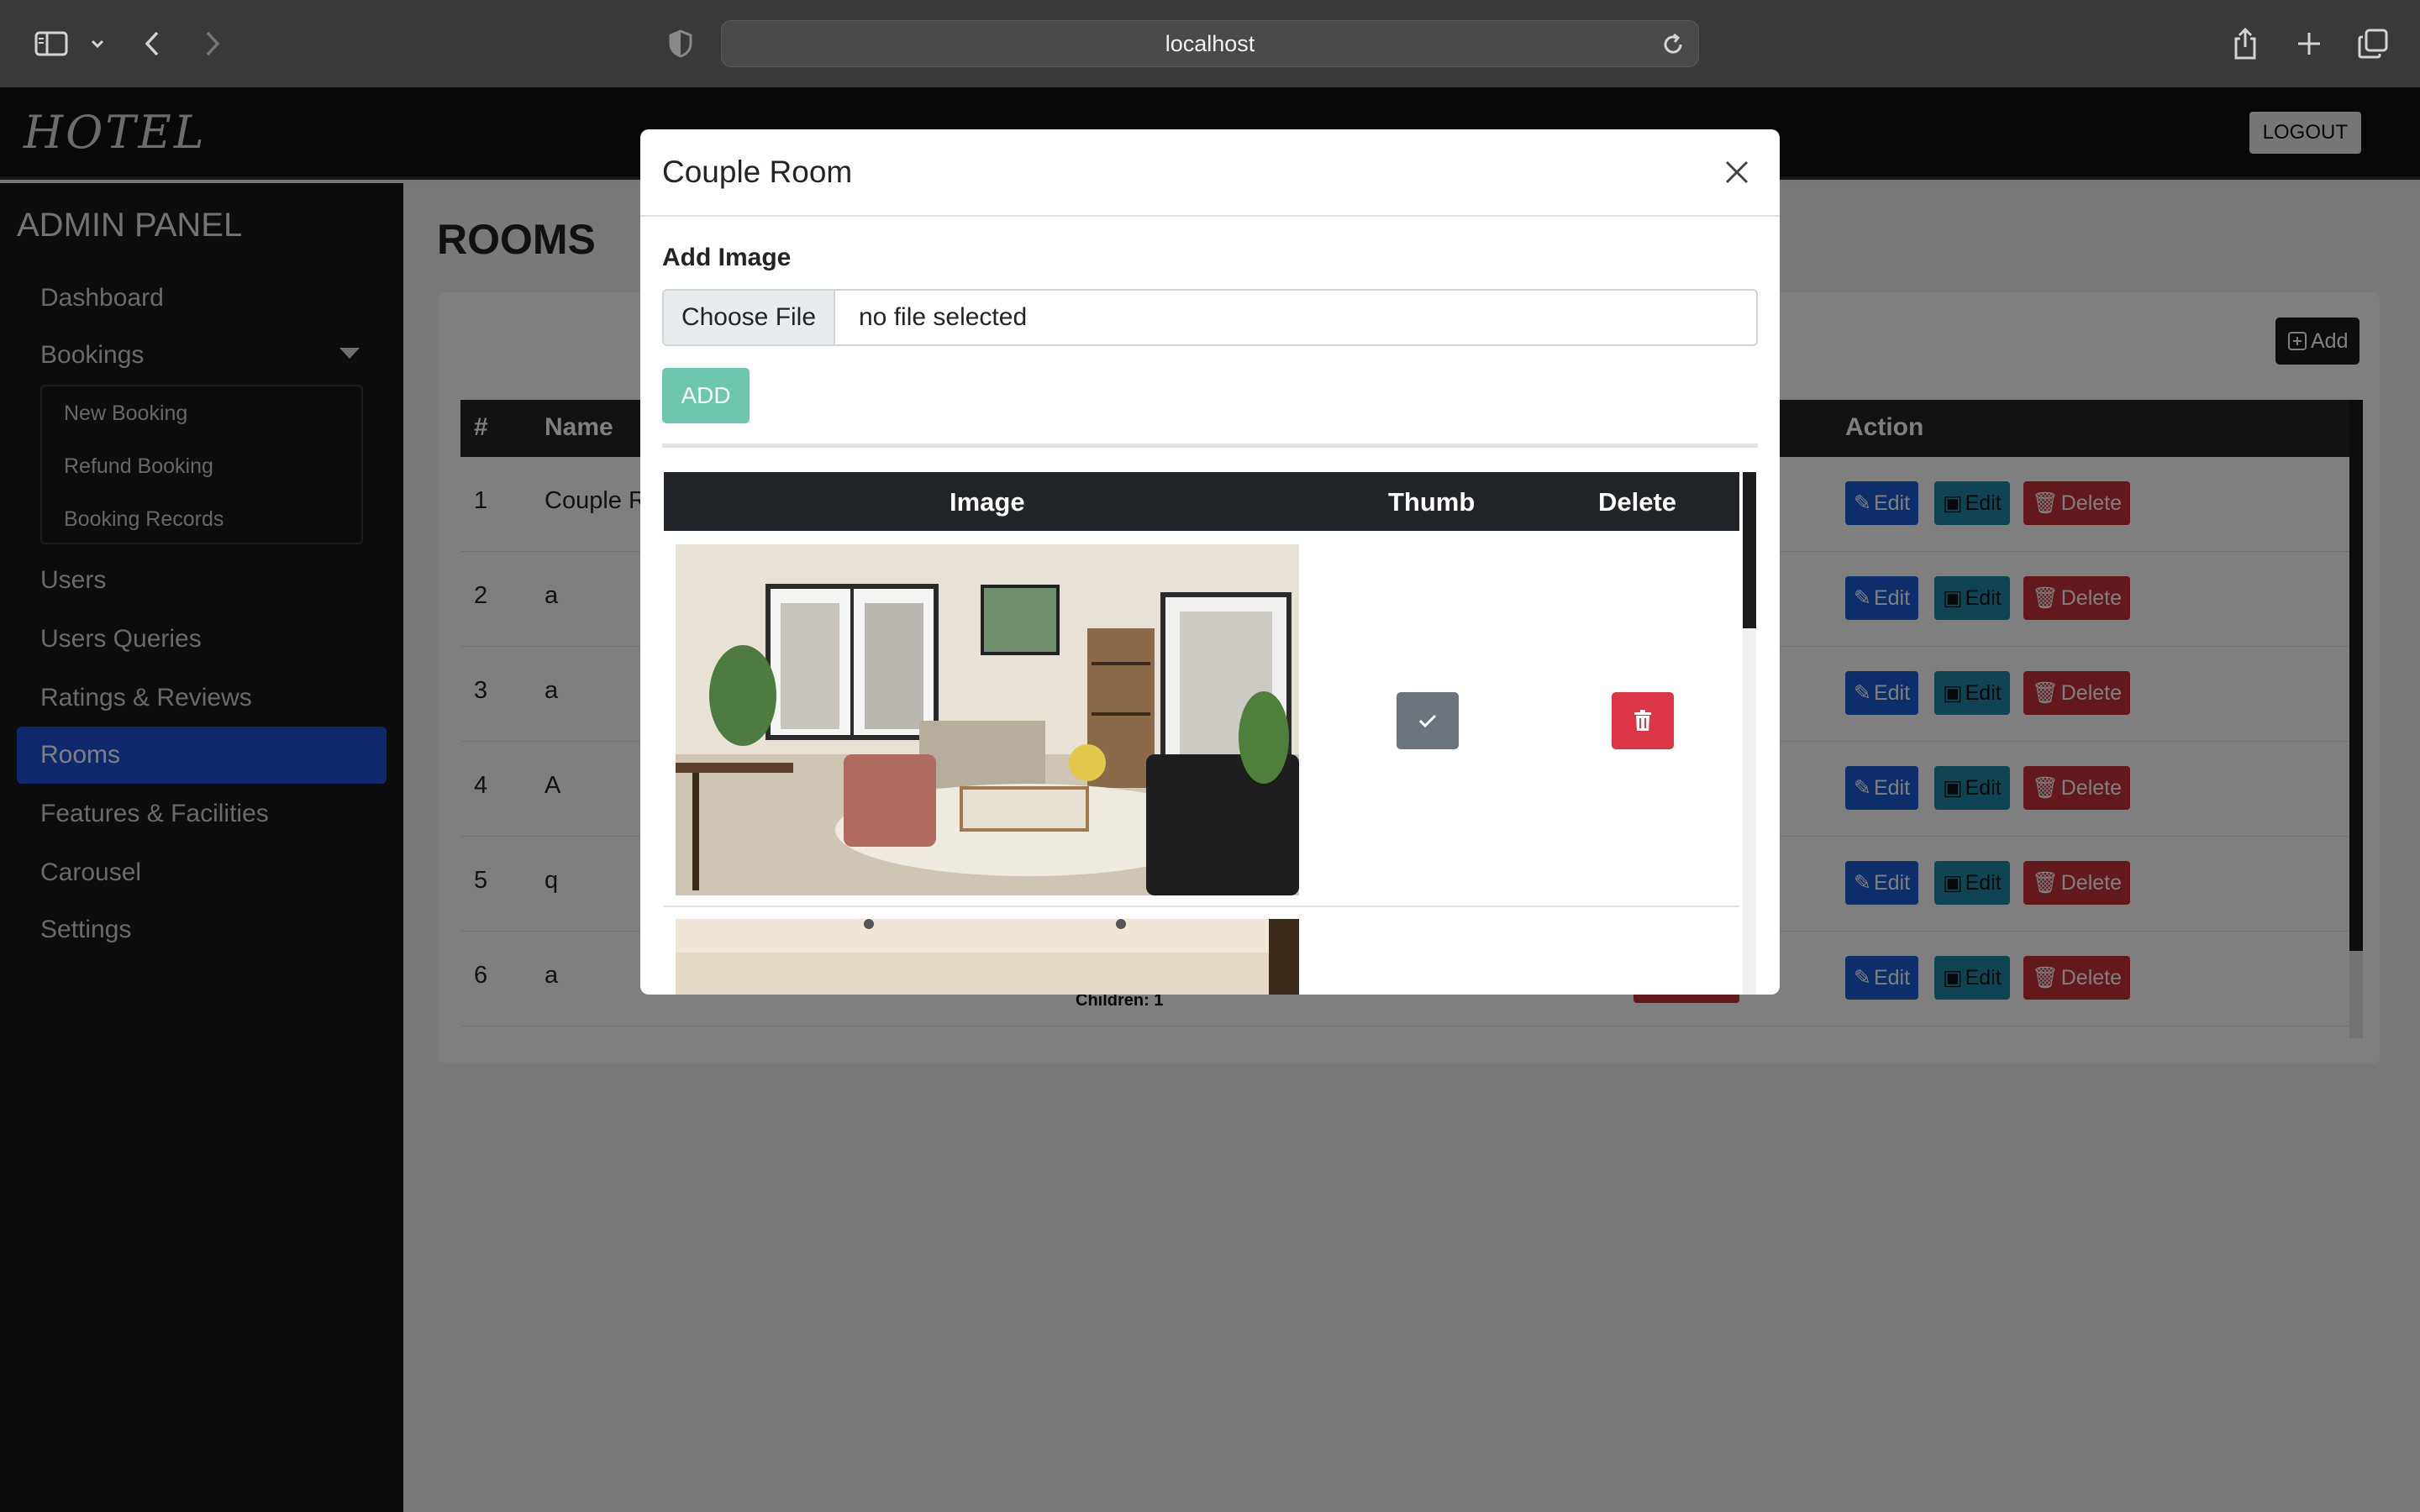  Describe the element at coordinates (1749, 733) in the screenshot. I see `modal-scrollbar` at that location.